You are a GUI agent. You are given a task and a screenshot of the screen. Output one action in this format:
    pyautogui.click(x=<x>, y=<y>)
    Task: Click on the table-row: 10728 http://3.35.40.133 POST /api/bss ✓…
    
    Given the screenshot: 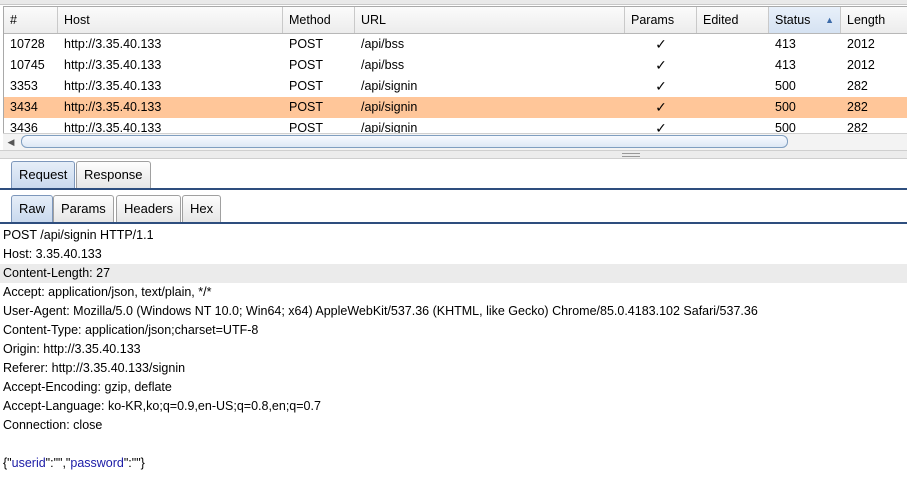 What is the action you would take?
    pyautogui.click(x=455, y=44)
    